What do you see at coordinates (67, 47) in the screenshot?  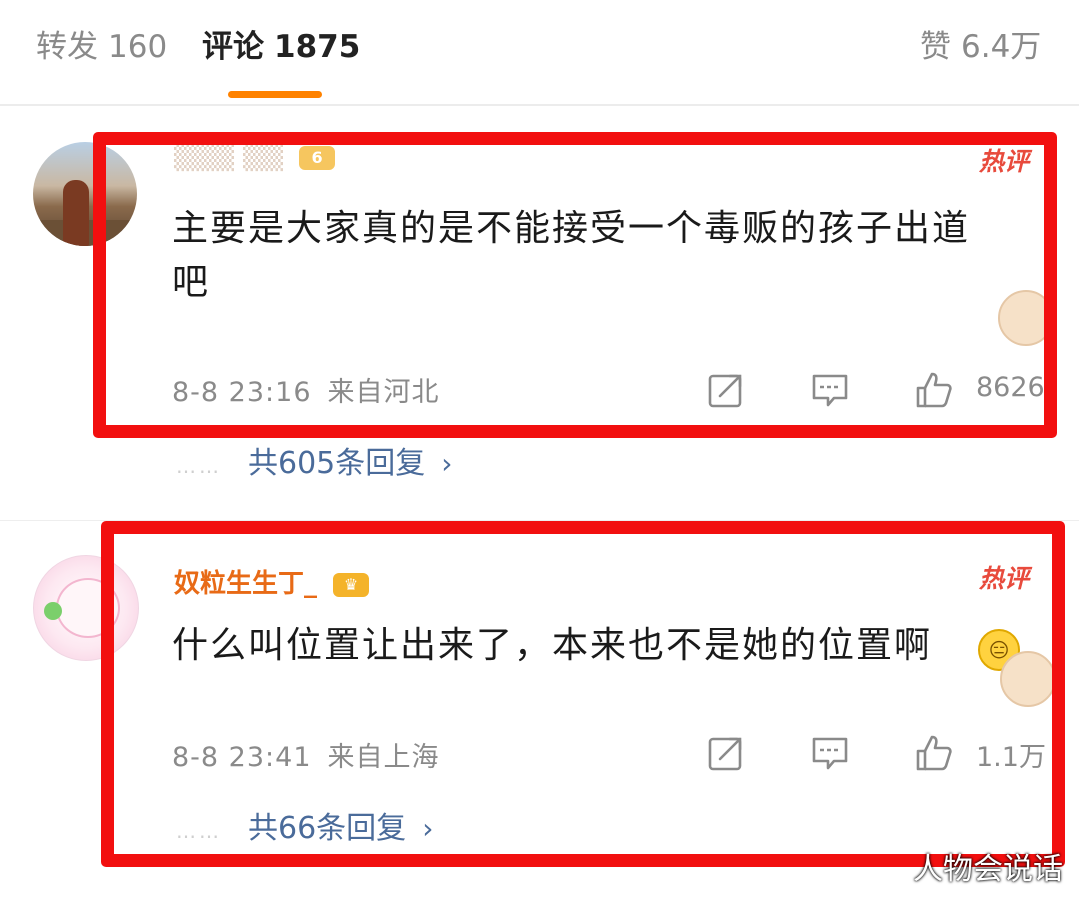 I see `tab-repost-label: 转发` at bounding box center [67, 47].